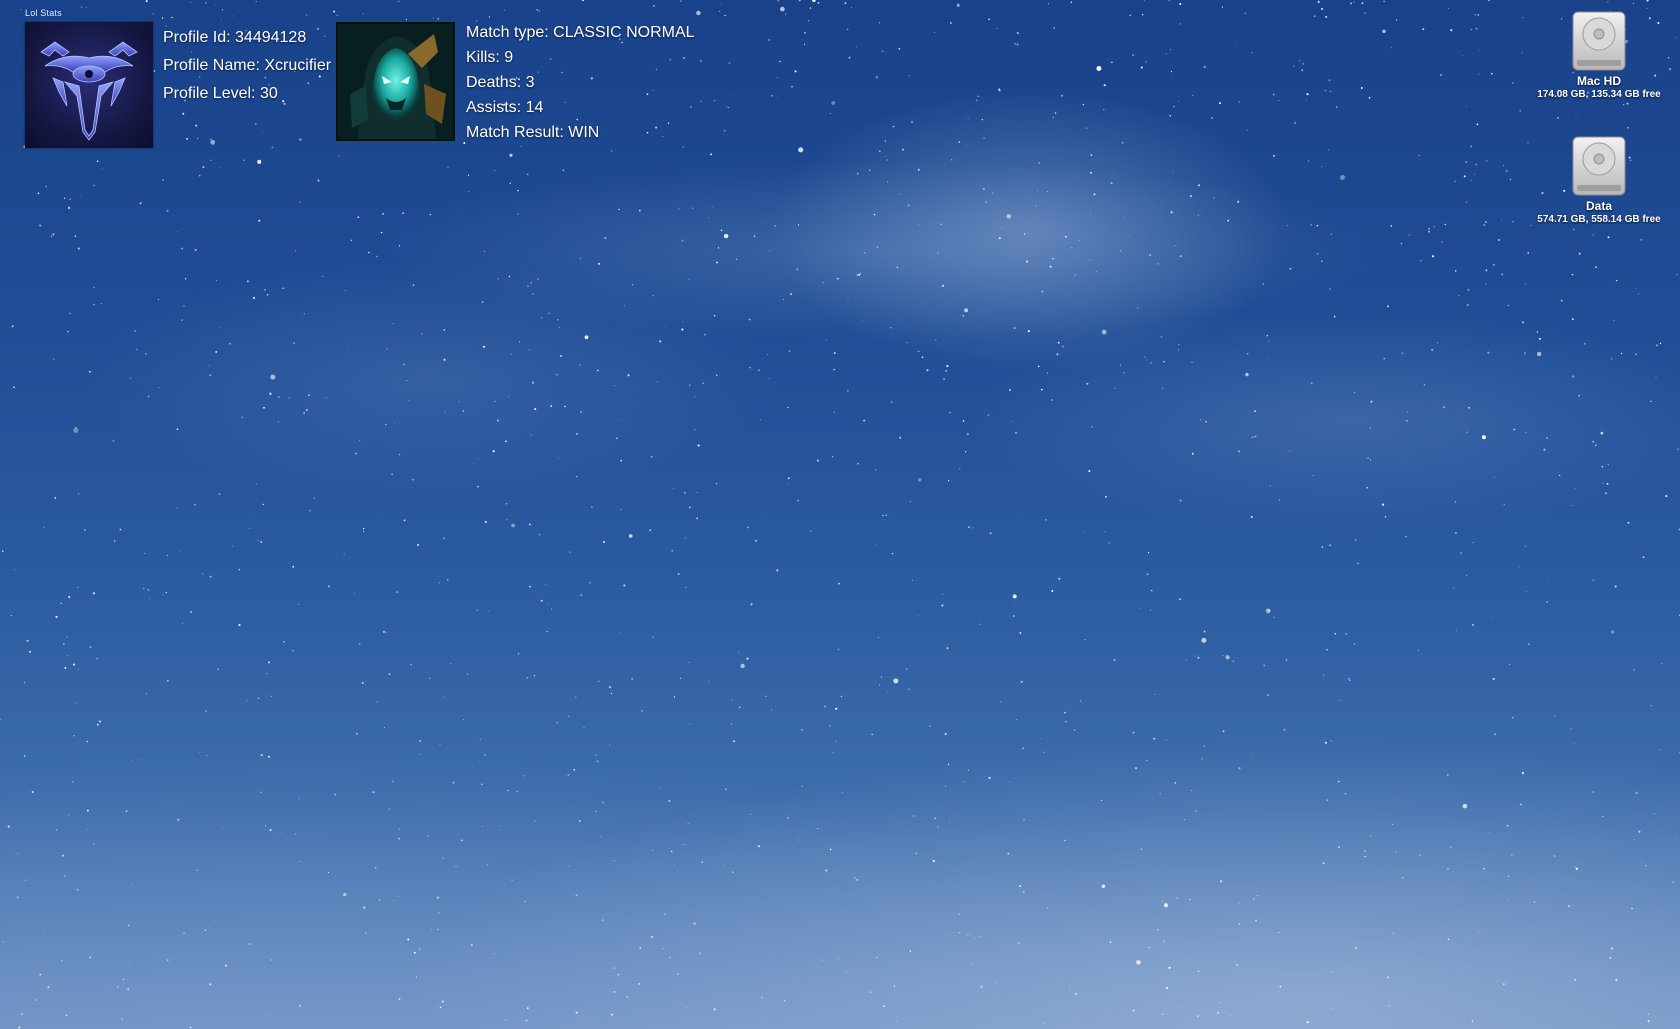 The height and width of the screenshot is (1029, 1680). I want to click on drive-capacity: 574.71 GB, 558.14 GB free, so click(1599, 219).